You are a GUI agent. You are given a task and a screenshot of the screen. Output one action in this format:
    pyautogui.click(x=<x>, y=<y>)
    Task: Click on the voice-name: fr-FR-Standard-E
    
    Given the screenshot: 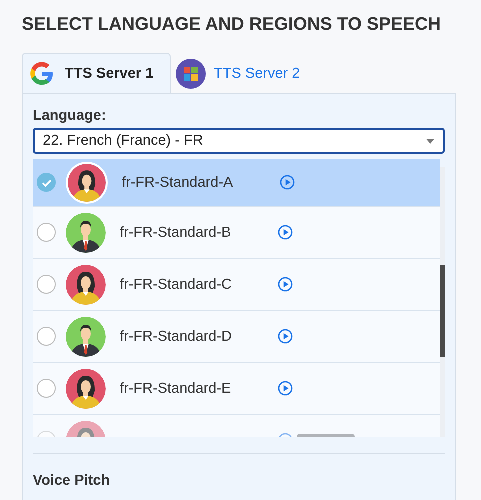 What is the action you would take?
    pyautogui.click(x=176, y=388)
    